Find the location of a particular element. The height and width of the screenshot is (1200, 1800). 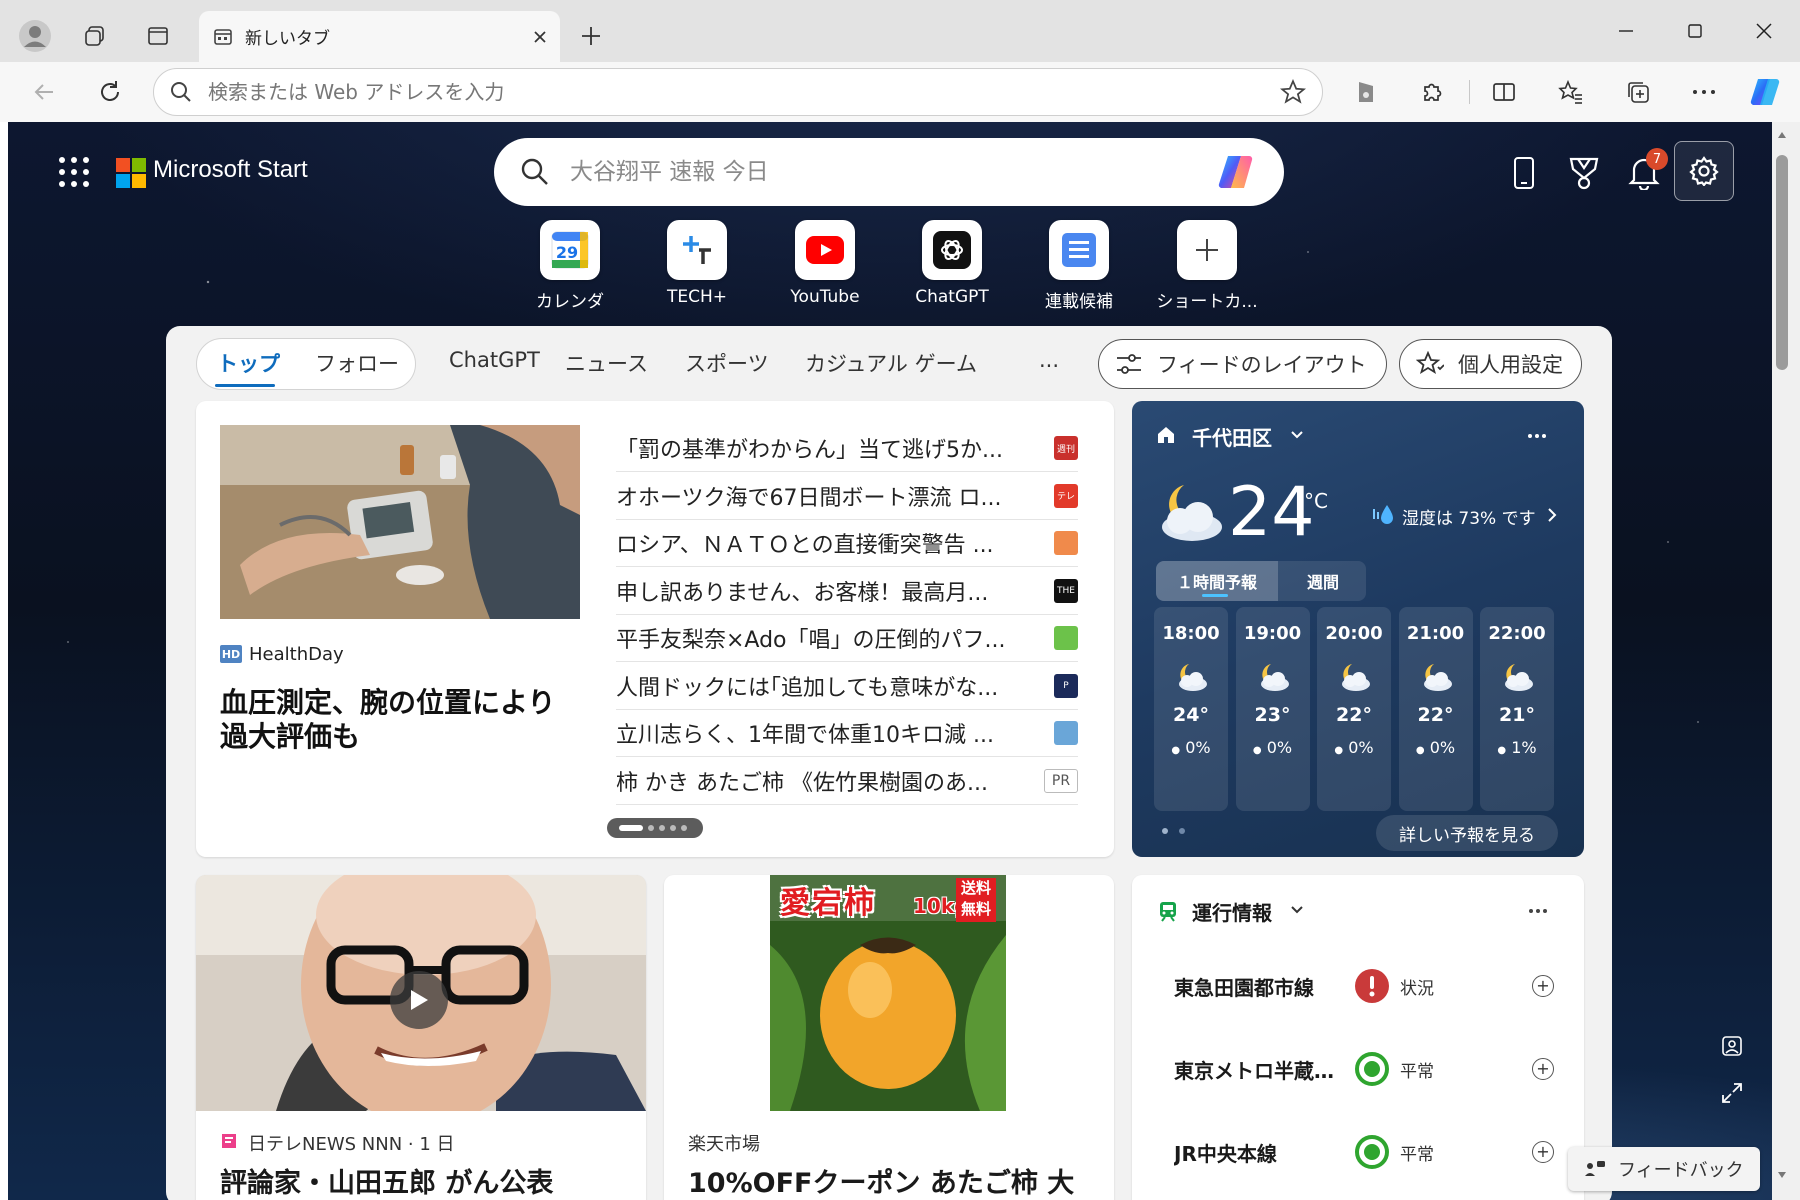

page-settings-button is located at coordinates (1704, 171).